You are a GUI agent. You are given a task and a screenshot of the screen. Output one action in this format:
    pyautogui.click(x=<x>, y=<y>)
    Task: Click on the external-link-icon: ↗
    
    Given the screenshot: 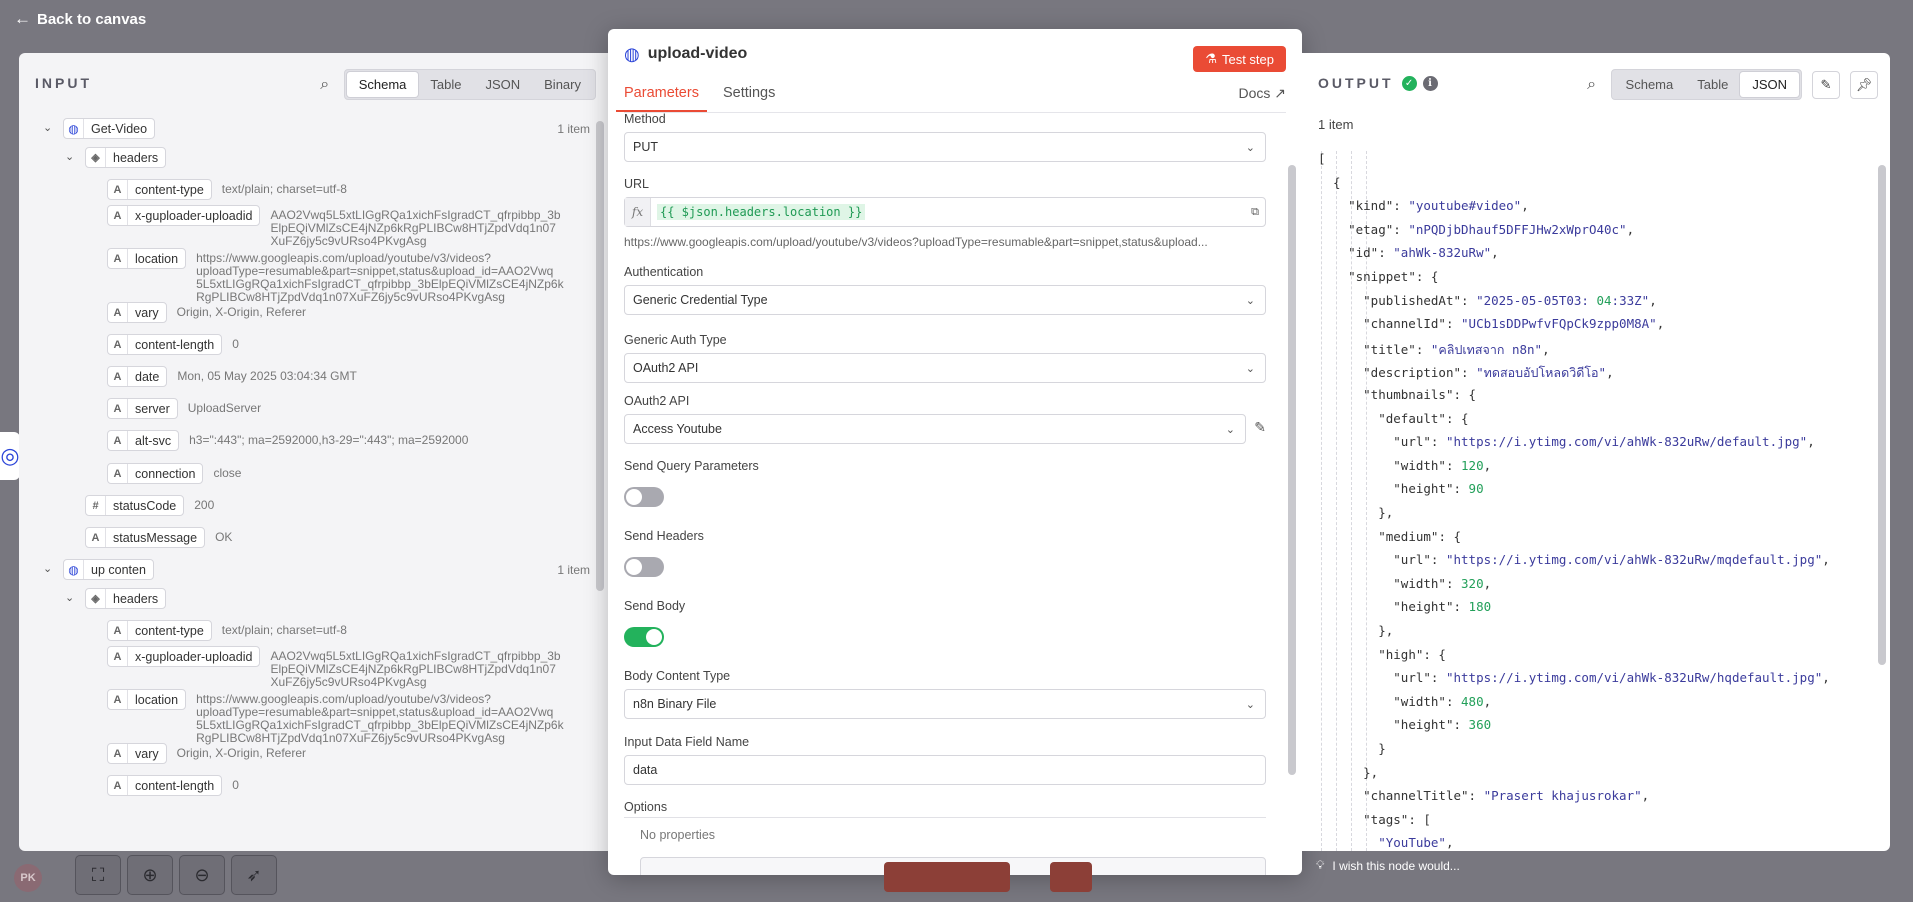 What is the action you would take?
    pyautogui.click(x=1280, y=93)
    